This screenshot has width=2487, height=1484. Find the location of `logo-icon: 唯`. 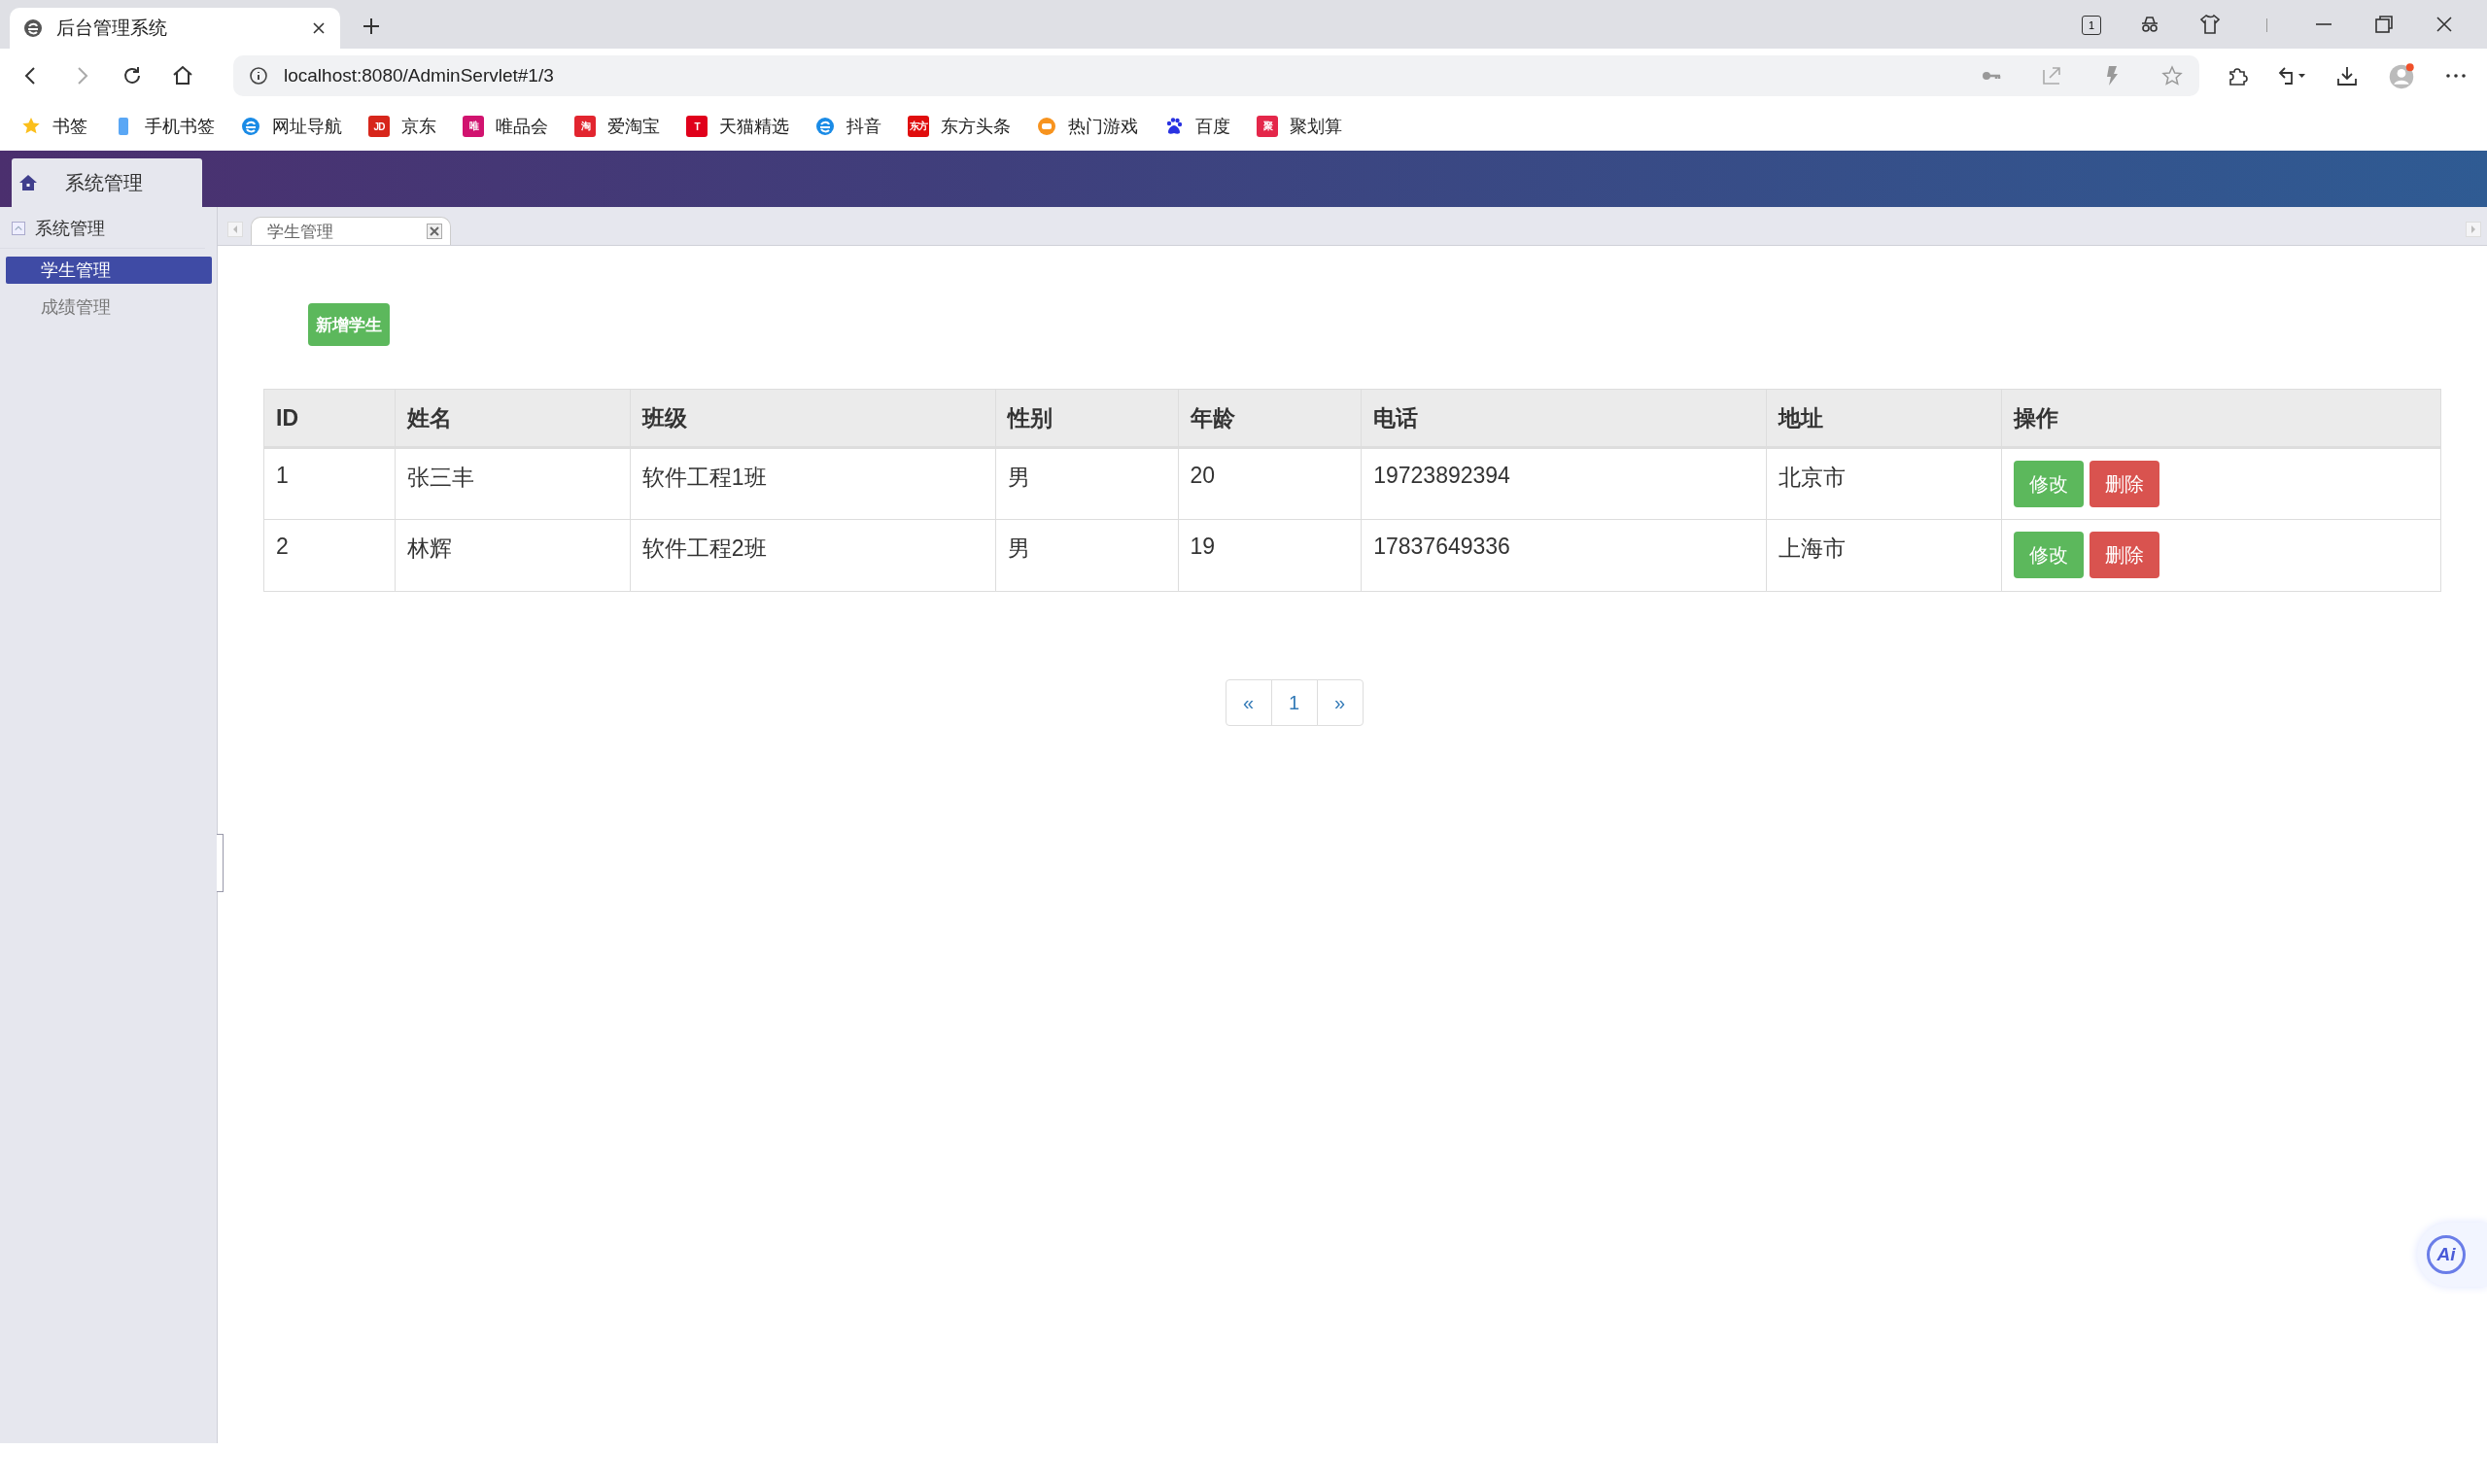

logo-icon: 唯 is located at coordinates (474, 126).